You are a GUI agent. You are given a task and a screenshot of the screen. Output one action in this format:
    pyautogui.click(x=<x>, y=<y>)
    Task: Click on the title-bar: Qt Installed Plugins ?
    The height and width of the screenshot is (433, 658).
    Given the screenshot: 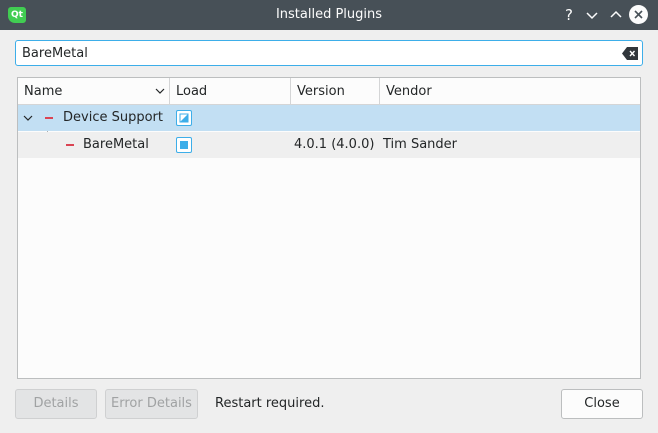 What is the action you would take?
    pyautogui.click(x=329, y=15)
    